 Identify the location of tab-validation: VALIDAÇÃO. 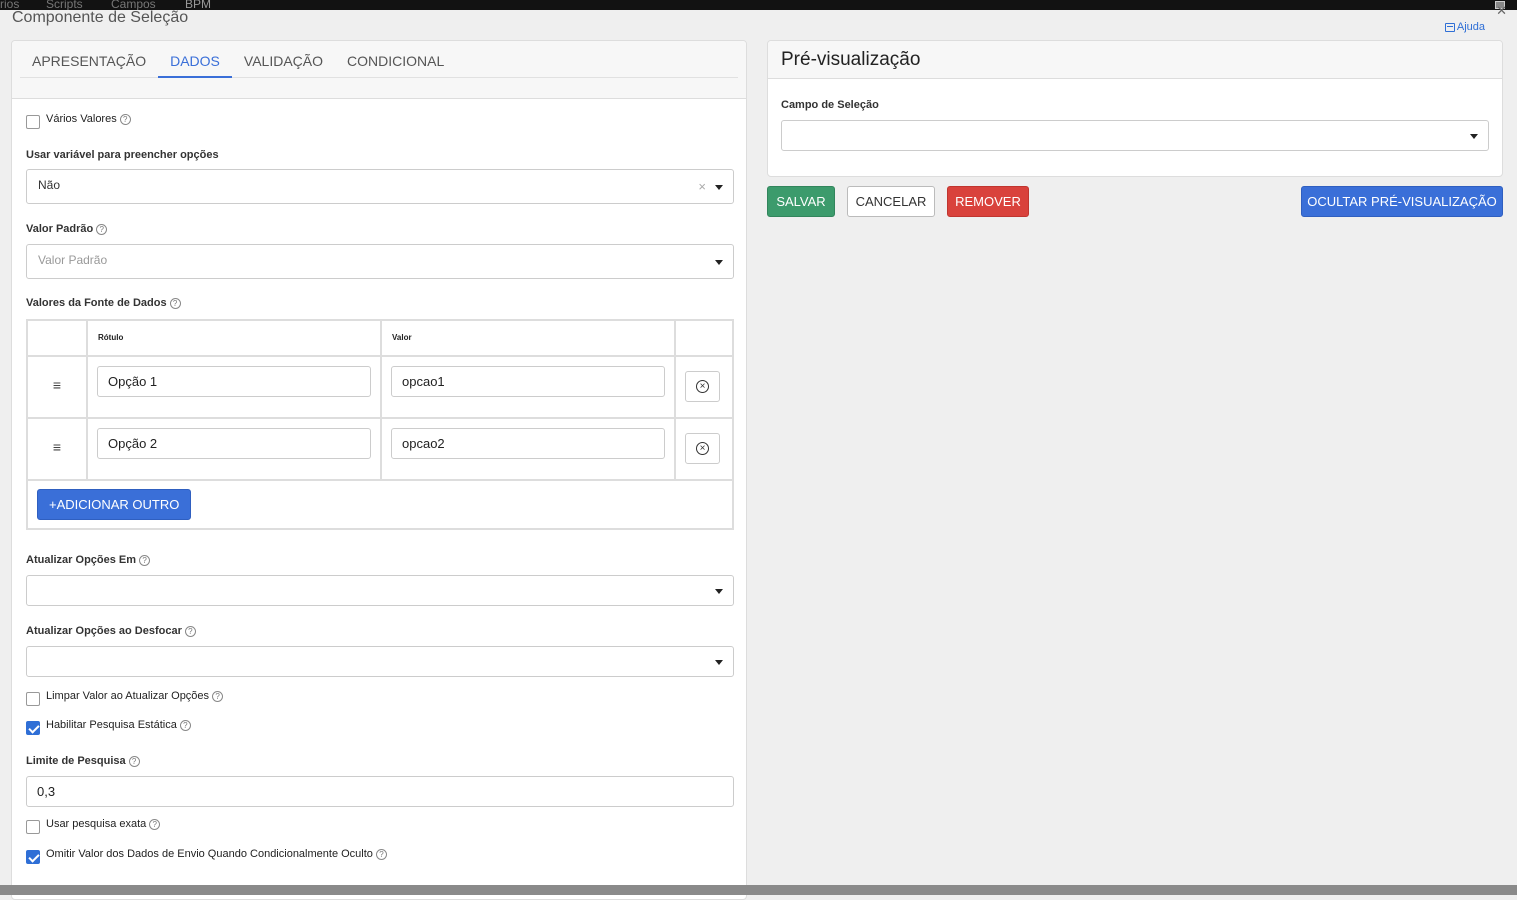
(283, 59).